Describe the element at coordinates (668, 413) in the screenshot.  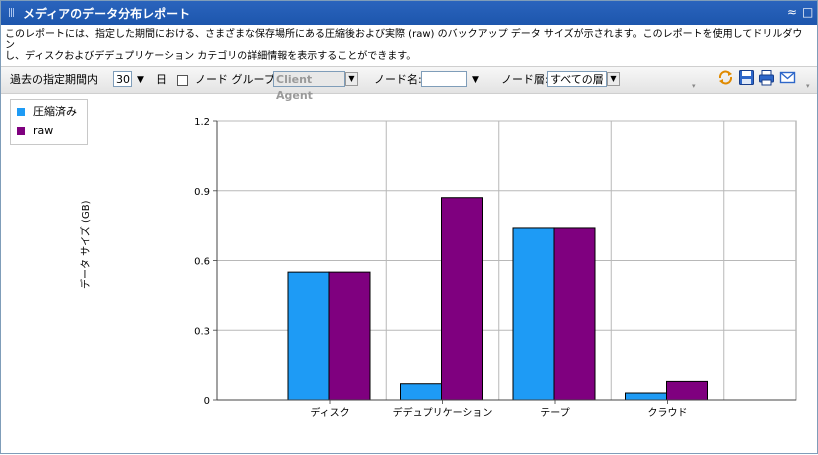
I see `x-tick-label: クラウド` at that location.